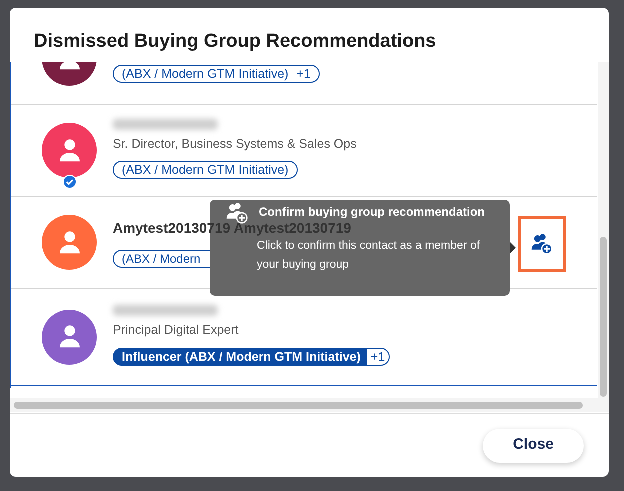 This screenshot has height=491, width=624. What do you see at coordinates (176, 331) in the screenshot?
I see `contact-title: Principal Digital Expert` at bounding box center [176, 331].